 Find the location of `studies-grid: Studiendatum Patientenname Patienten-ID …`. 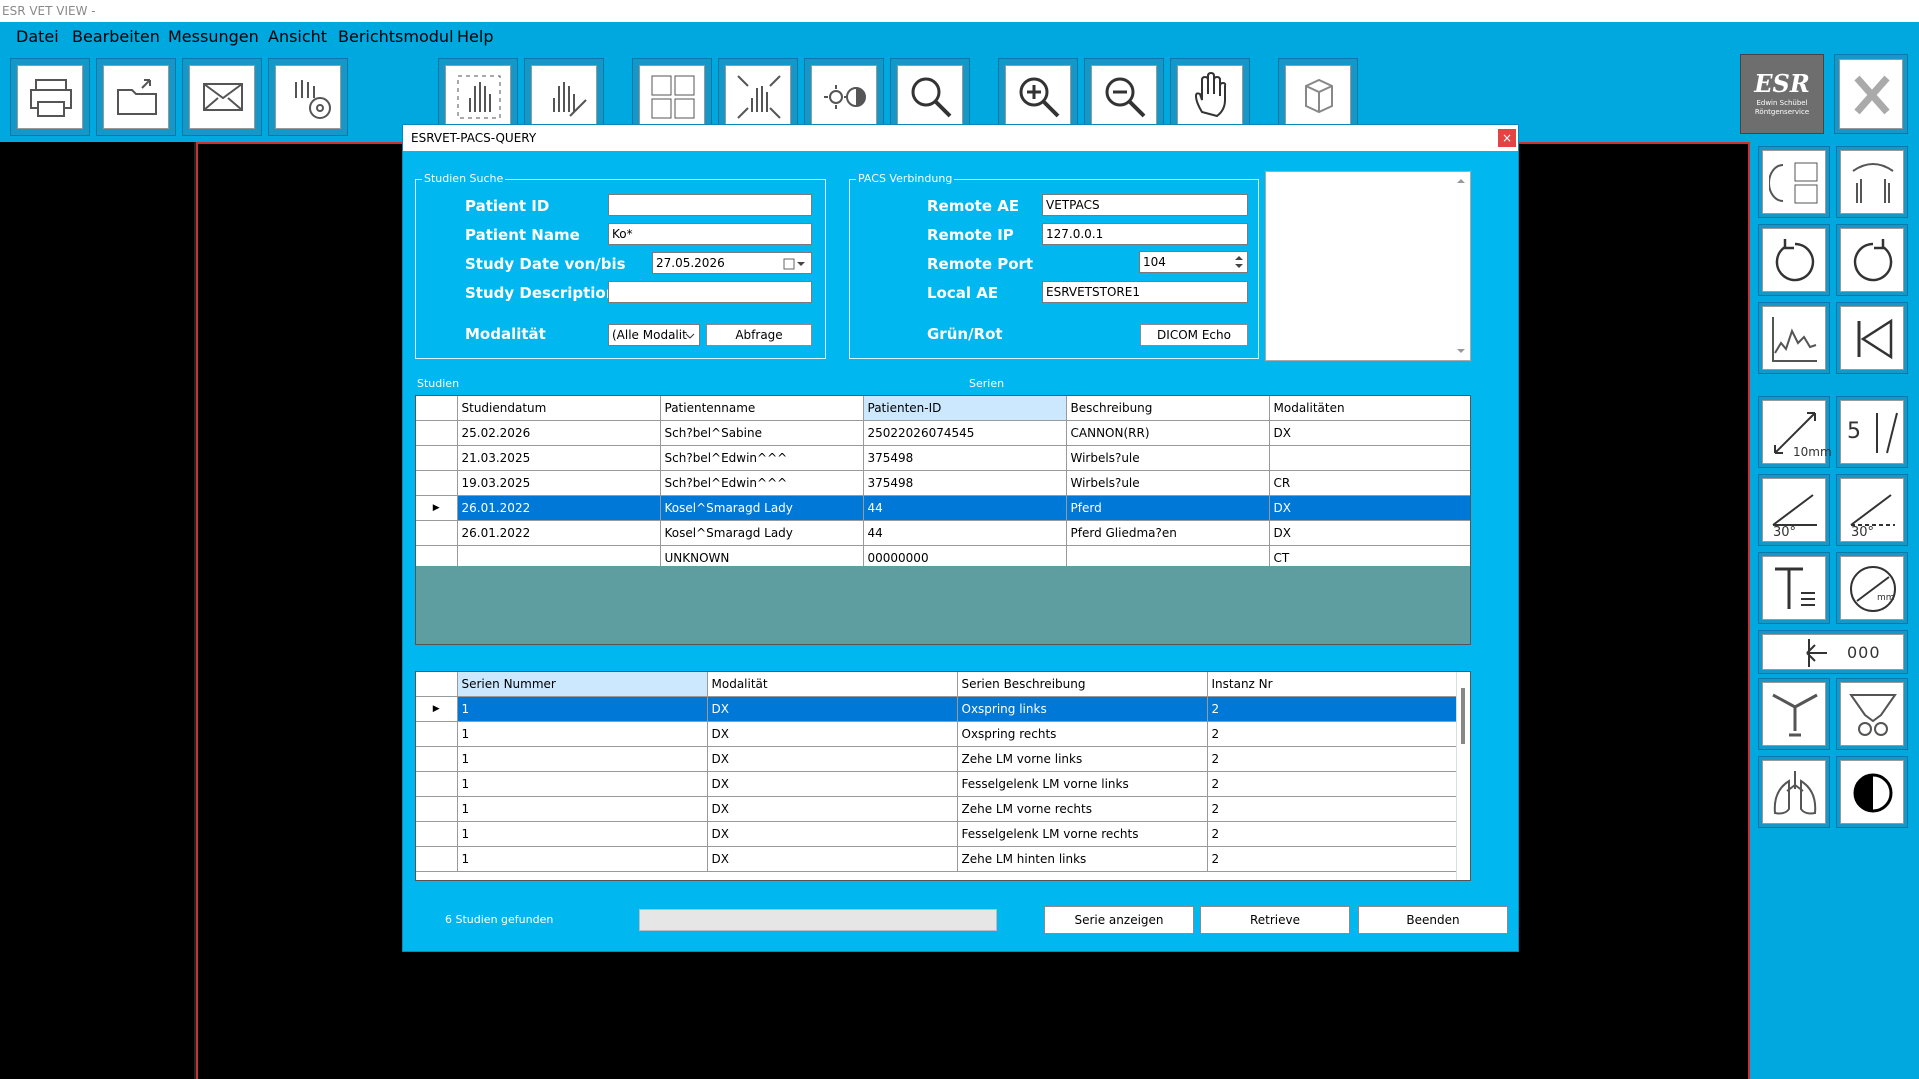

studies-grid: Studiendatum Patientenname Patienten-ID … is located at coordinates (943, 520).